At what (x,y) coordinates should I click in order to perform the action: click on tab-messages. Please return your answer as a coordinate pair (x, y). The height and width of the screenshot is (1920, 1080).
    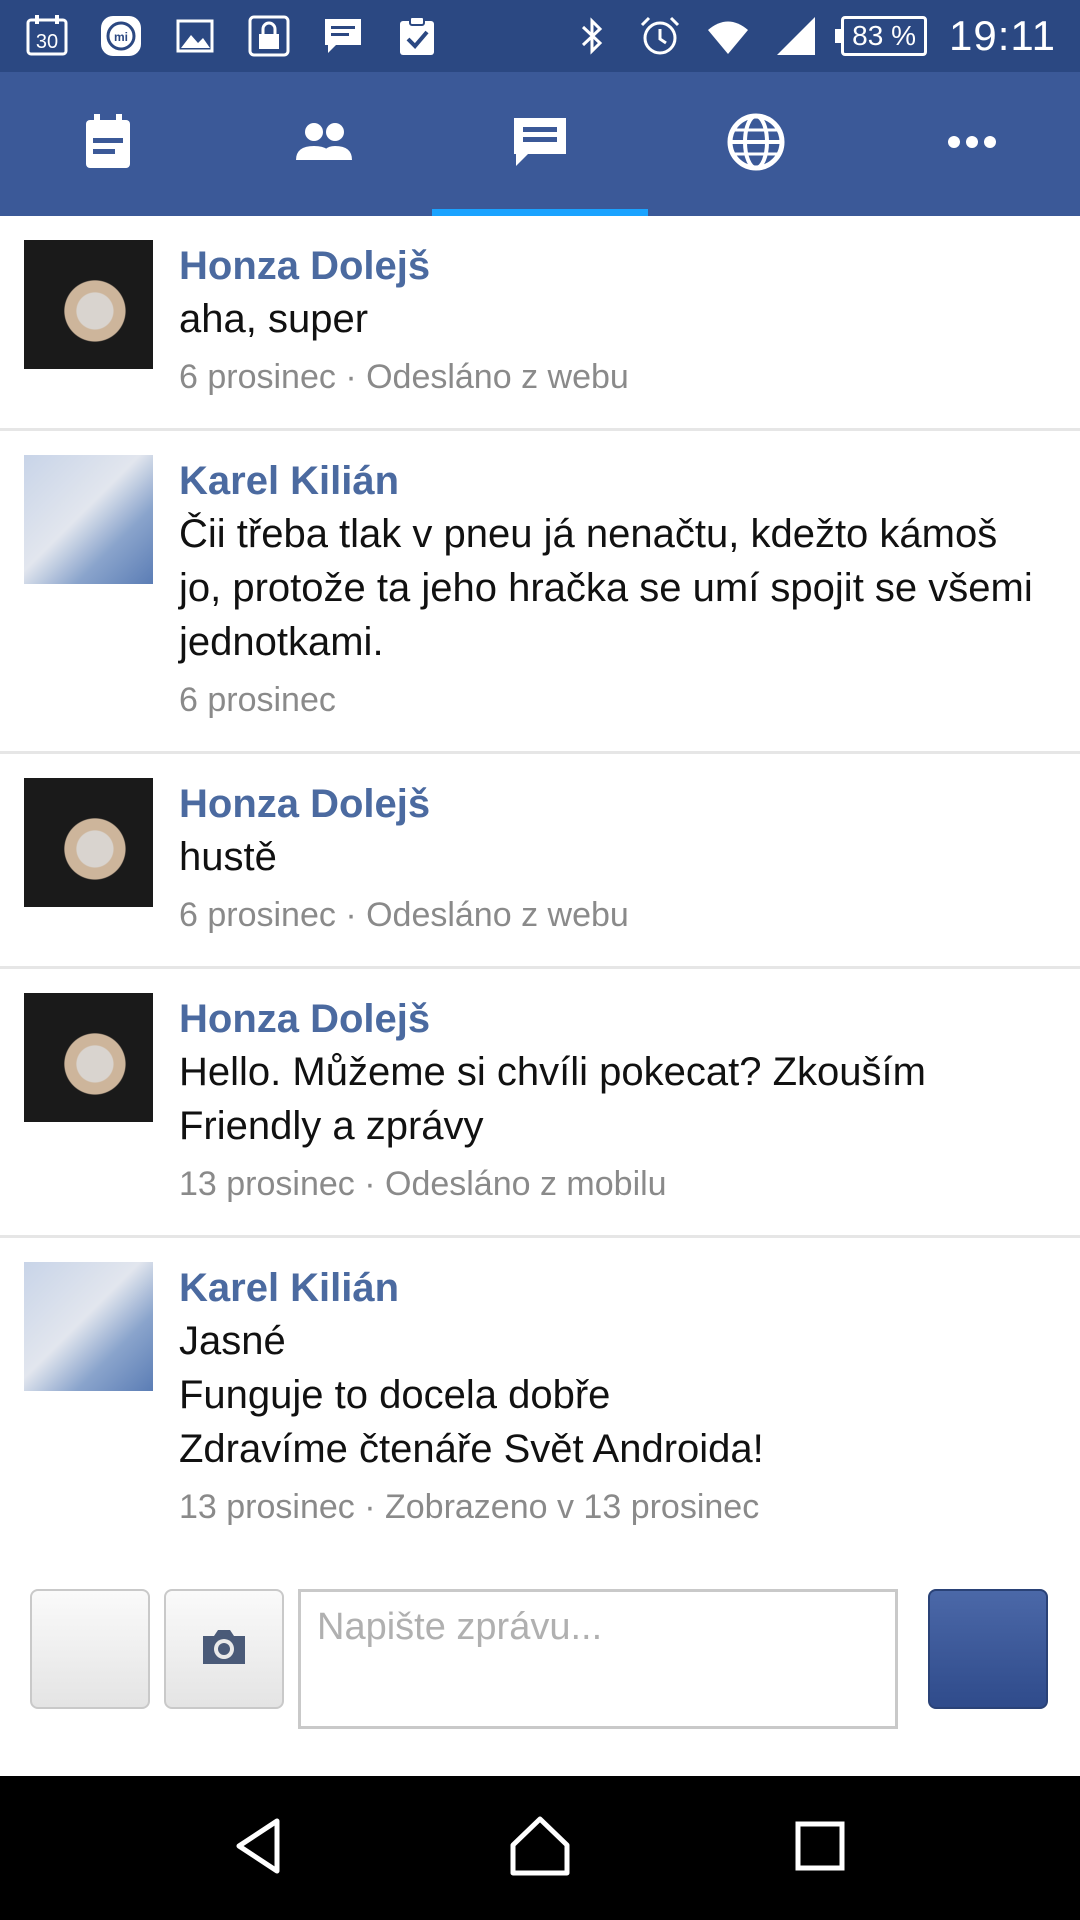
    Looking at the image, I should click on (540, 144).